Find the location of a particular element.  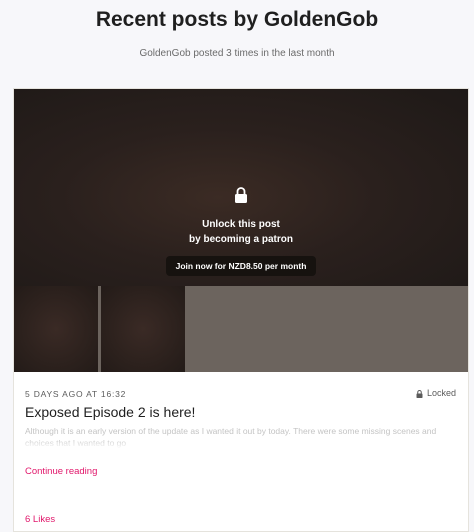

unlock-message: Unlock this post by becoming a patron is located at coordinates (241, 232).